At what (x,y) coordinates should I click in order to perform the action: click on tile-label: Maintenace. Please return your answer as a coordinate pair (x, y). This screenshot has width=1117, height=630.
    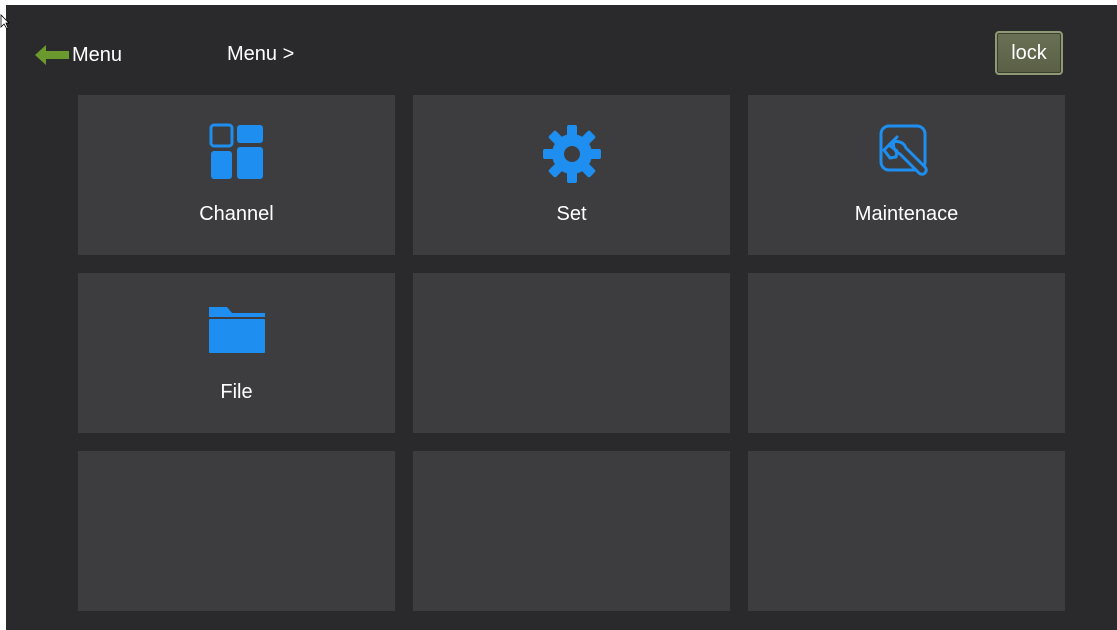
    Looking at the image, I should click on (906, 214).